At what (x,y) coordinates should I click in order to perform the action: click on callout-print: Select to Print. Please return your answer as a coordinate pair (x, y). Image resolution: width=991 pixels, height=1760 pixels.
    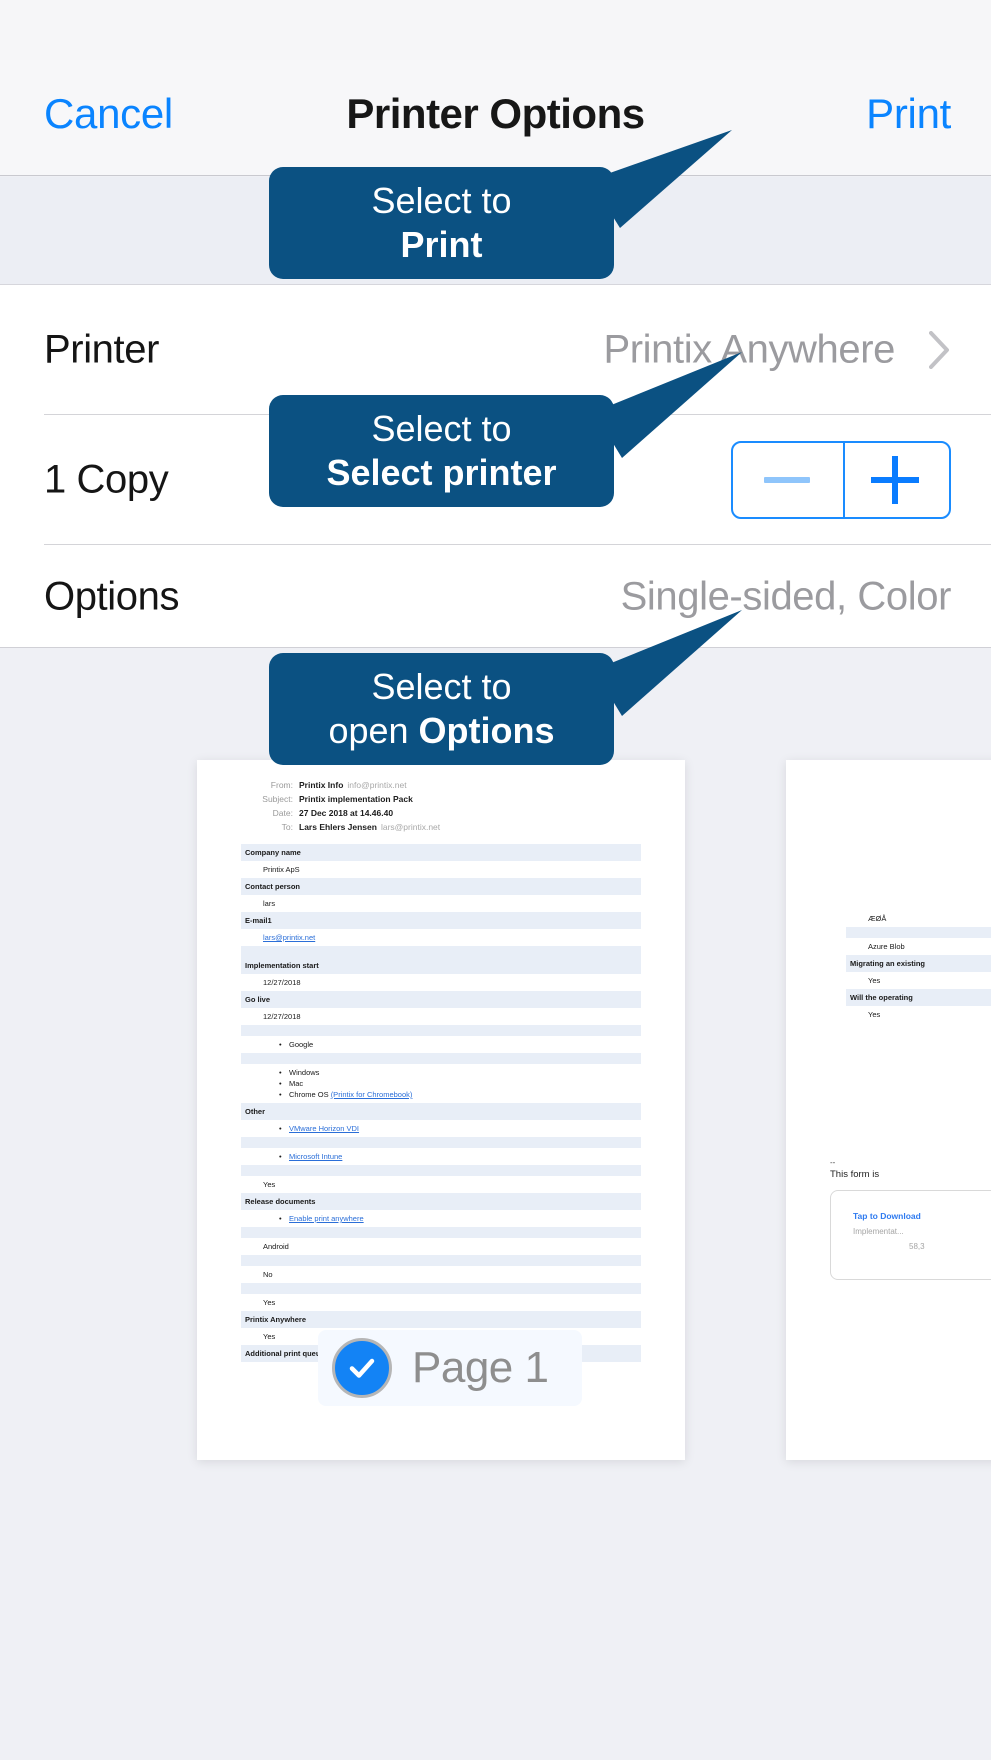
    Looking at the image, I should click on (441, 223).